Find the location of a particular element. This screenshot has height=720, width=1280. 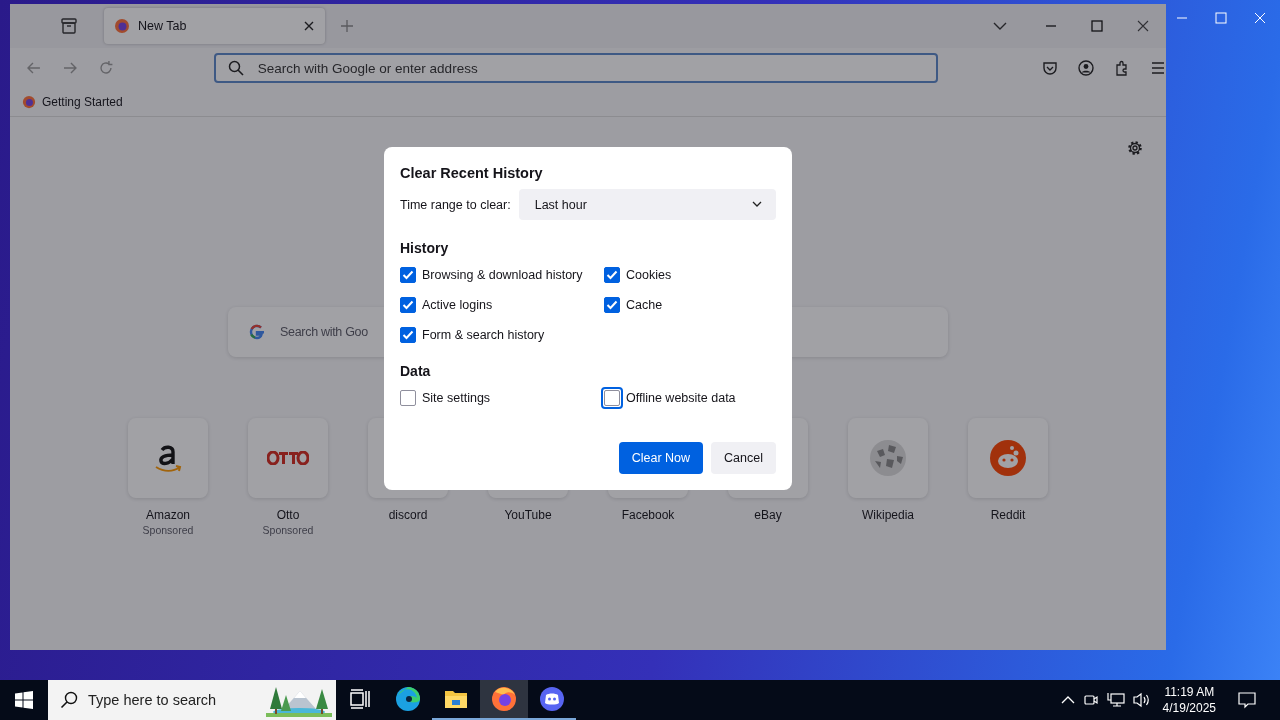

chevron-up-icon is located at coordinates (1067, 700).